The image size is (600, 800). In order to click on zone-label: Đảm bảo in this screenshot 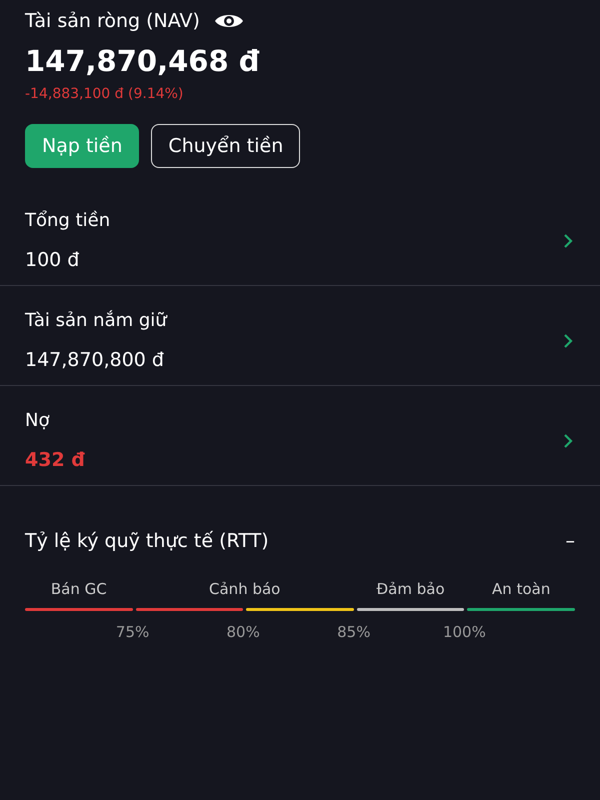, I will do `click(410, 589)`.